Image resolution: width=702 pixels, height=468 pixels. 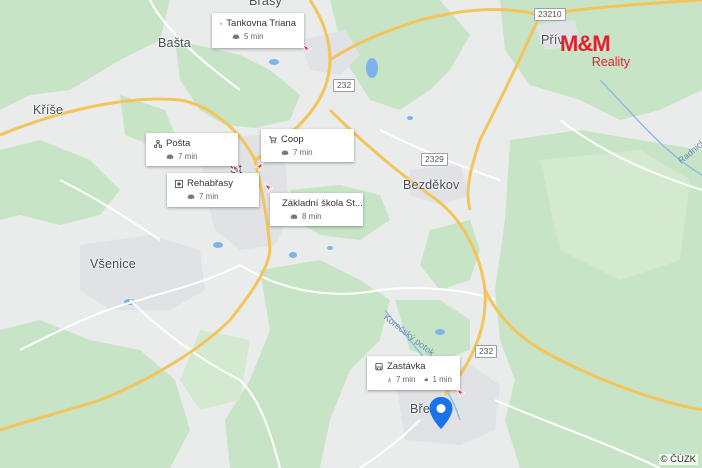 I want to click on poi-card-zastavka: Zastávka 7 min 1 min, so click(x=413, y=373).